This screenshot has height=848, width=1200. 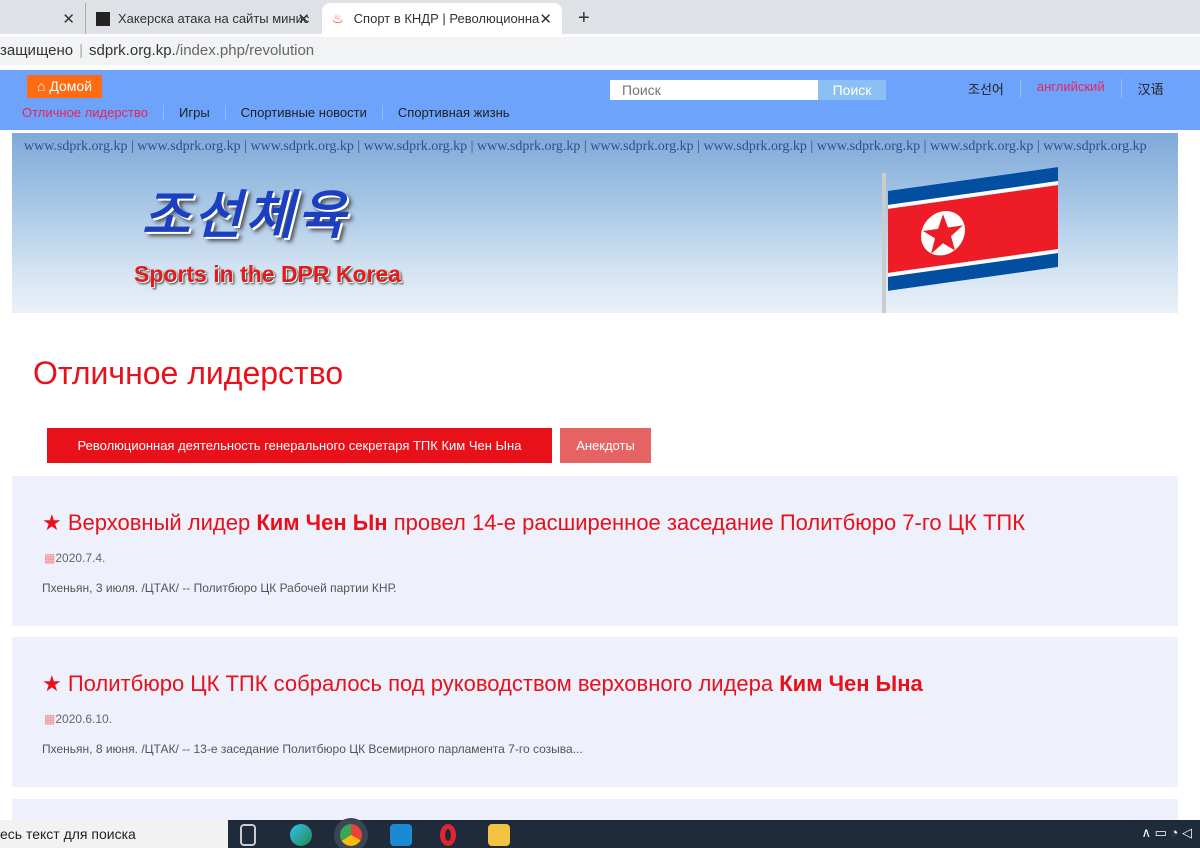 What do you see at coordinates (43, 86) in the screenshot?
I see `home-icon: ⌂` at bounding box center [43, 86].